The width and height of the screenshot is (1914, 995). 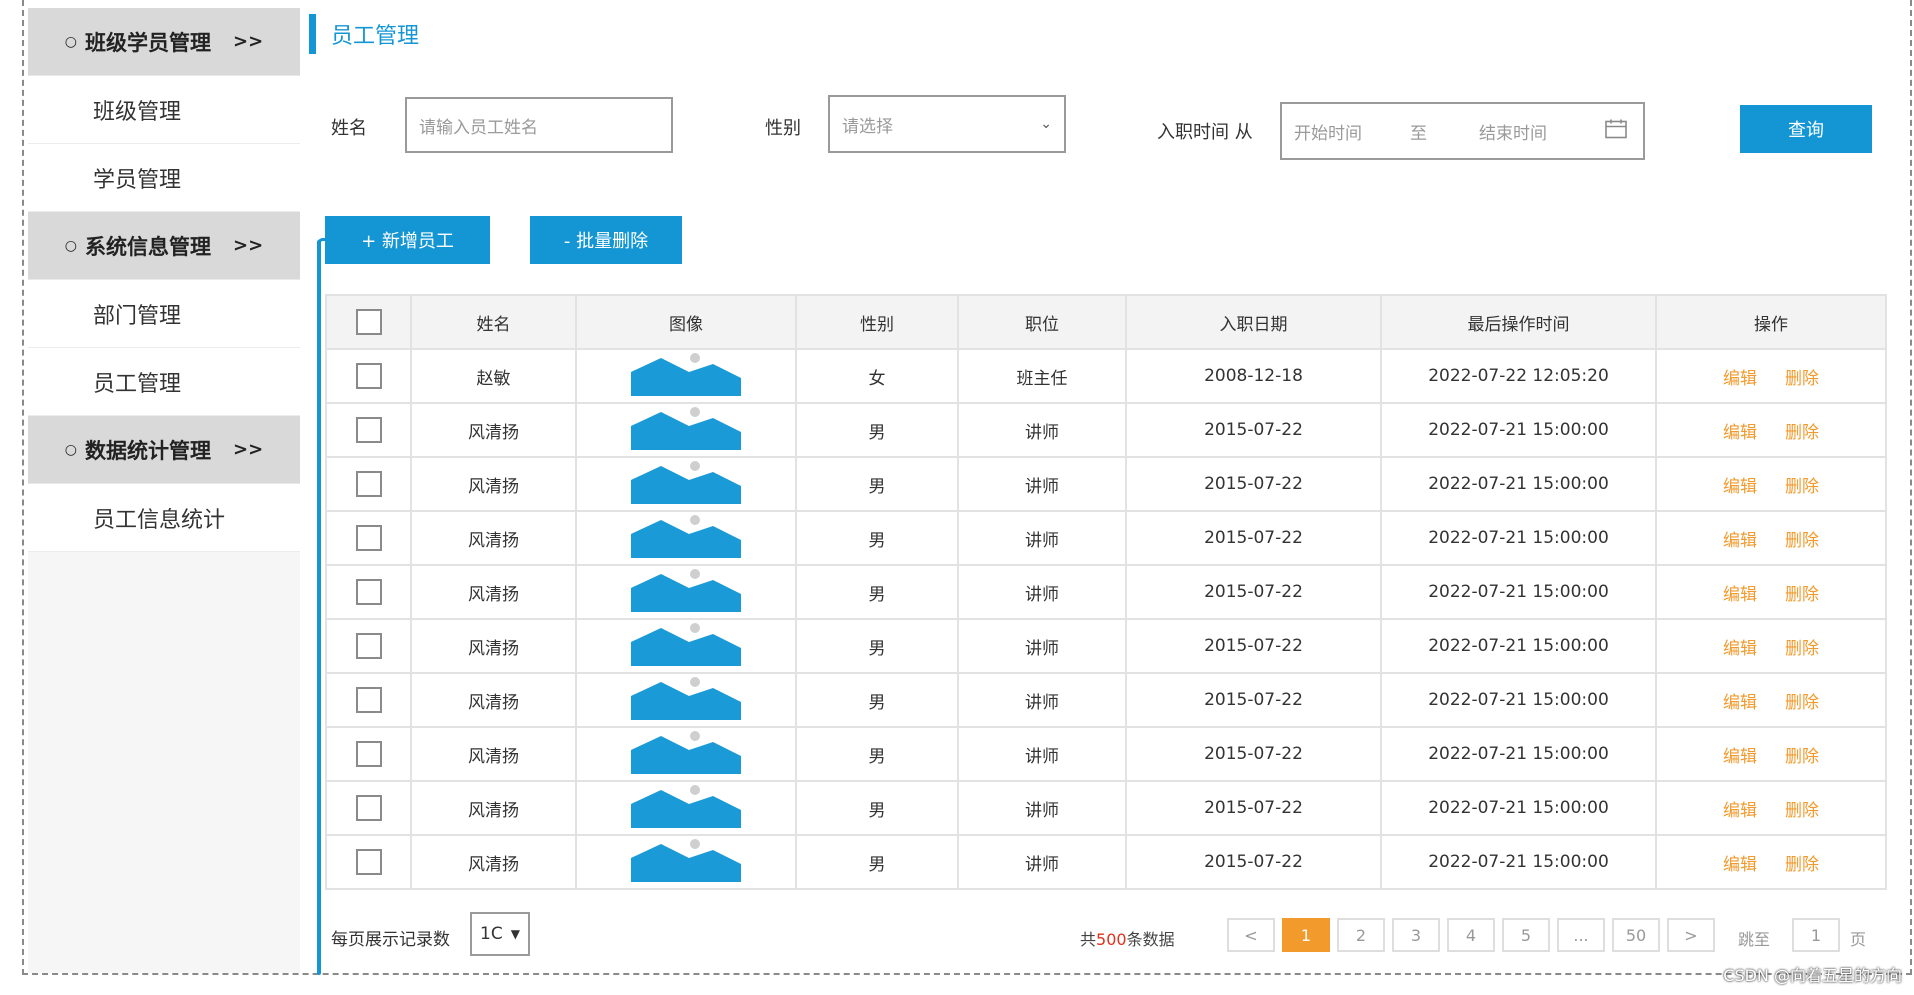 I want to click on sidebar-item-employee-statistics: 员工信息统计, so click(x=164, y=518).